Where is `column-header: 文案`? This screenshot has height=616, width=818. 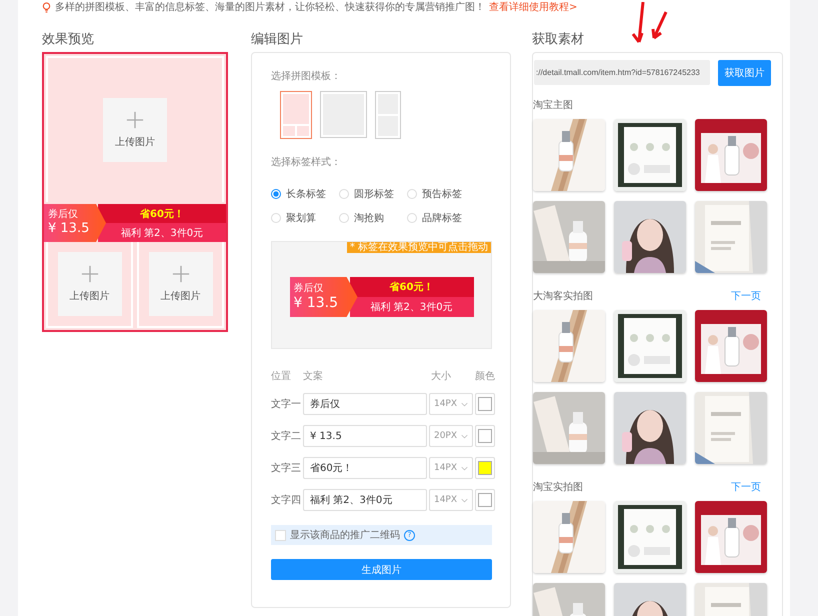 column-header: 文案 is located at coordinates (313, 376).